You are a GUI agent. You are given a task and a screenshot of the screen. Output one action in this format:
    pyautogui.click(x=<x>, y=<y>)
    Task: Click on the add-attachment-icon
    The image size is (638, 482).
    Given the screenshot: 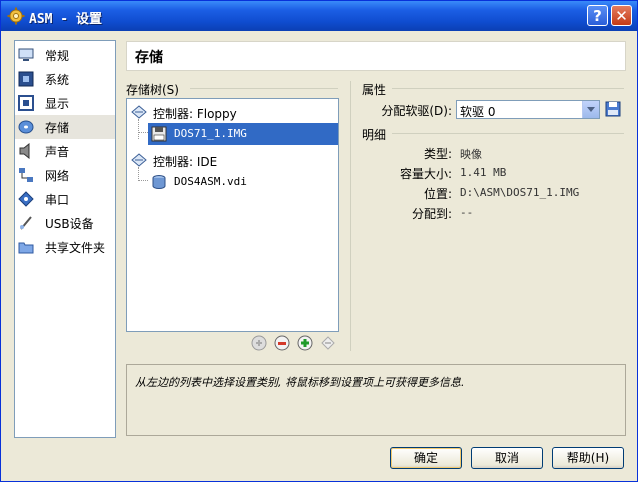 What is the action you would take?
    pyautogui.click(x=305, y=343)
    